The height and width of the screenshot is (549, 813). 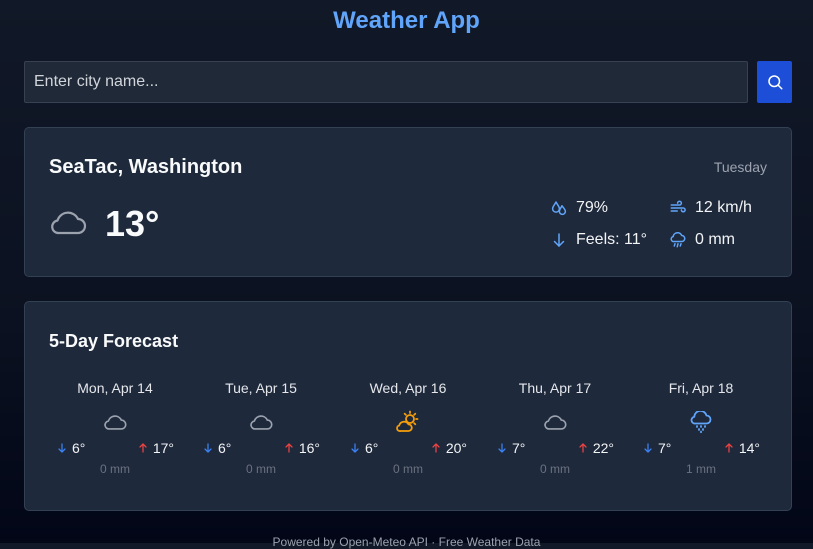 I want to click on forecast-date: Mon, Apr 14, so click(x=115, y=388).